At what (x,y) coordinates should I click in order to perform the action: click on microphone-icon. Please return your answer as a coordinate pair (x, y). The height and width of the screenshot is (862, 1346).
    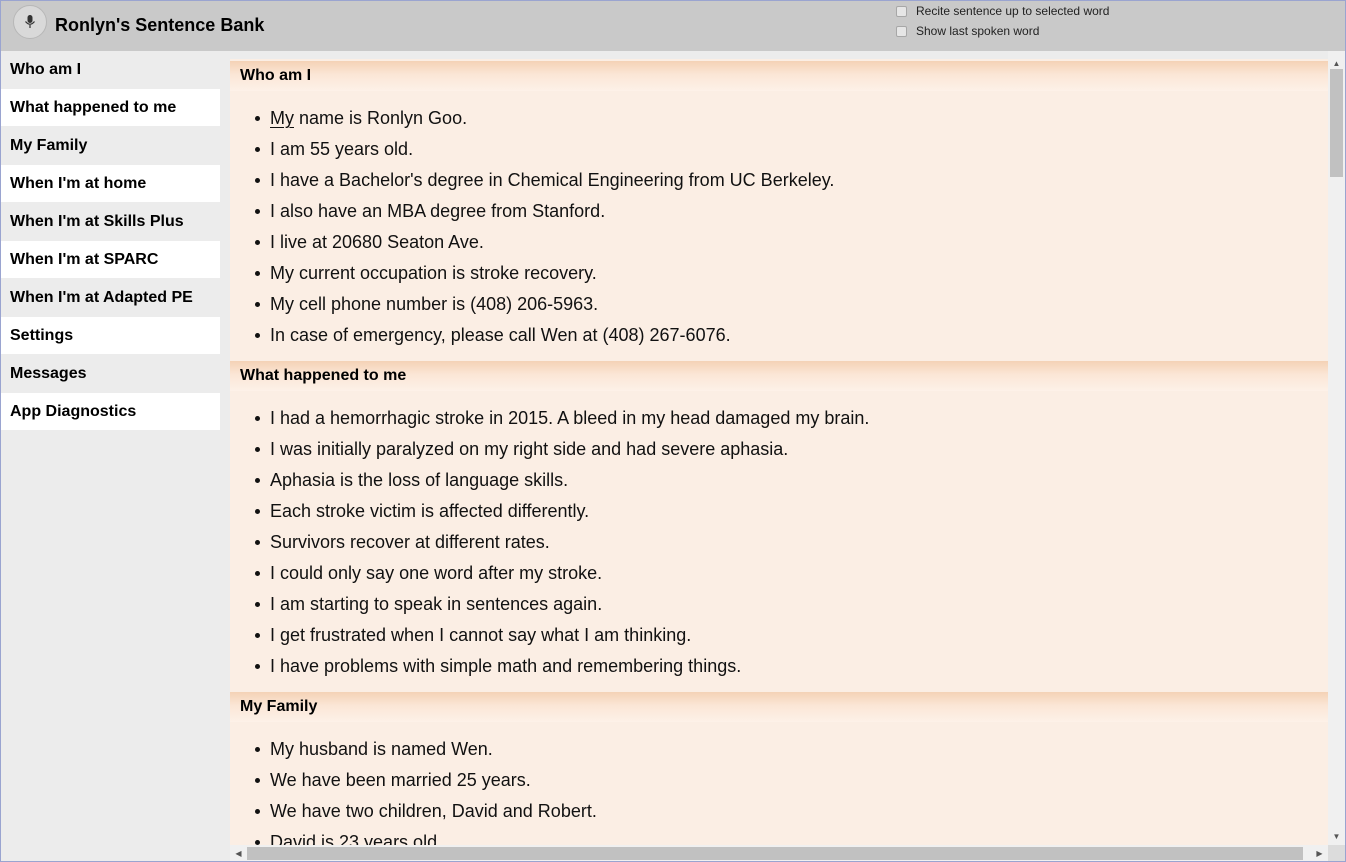
    Looking at the image, I should click on (30, 21).